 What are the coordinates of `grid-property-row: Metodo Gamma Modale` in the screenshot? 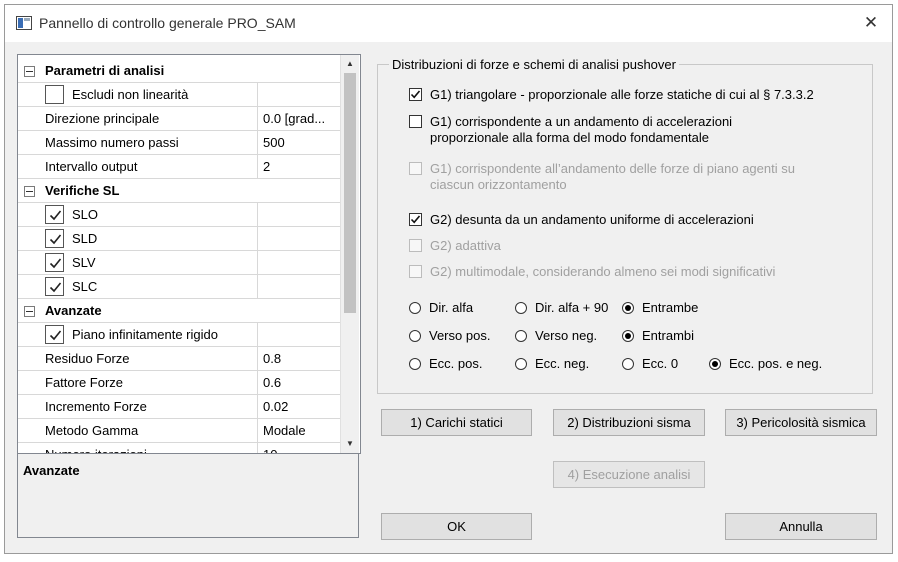 It's located at (179, 431).